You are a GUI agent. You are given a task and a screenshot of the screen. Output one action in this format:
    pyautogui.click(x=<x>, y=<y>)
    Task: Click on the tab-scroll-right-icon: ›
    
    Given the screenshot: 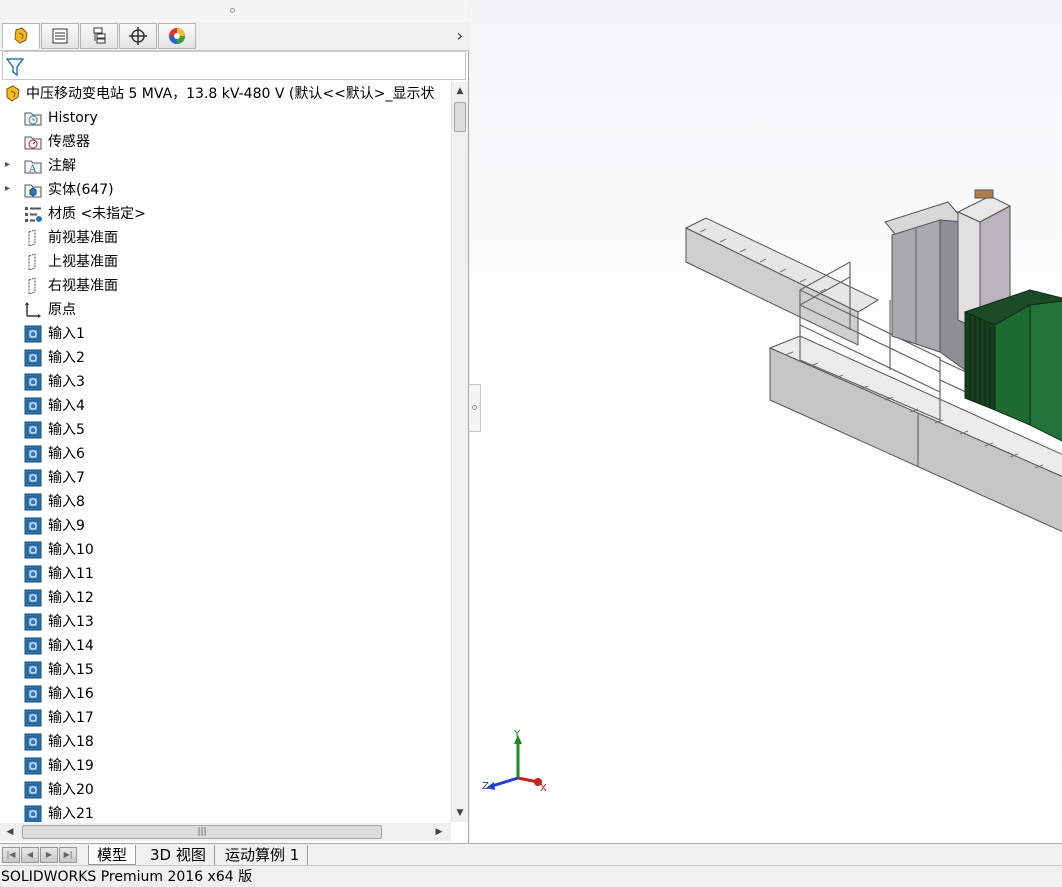 What is the action you would take?
    pyautogui.click(x=460, y=35)
    